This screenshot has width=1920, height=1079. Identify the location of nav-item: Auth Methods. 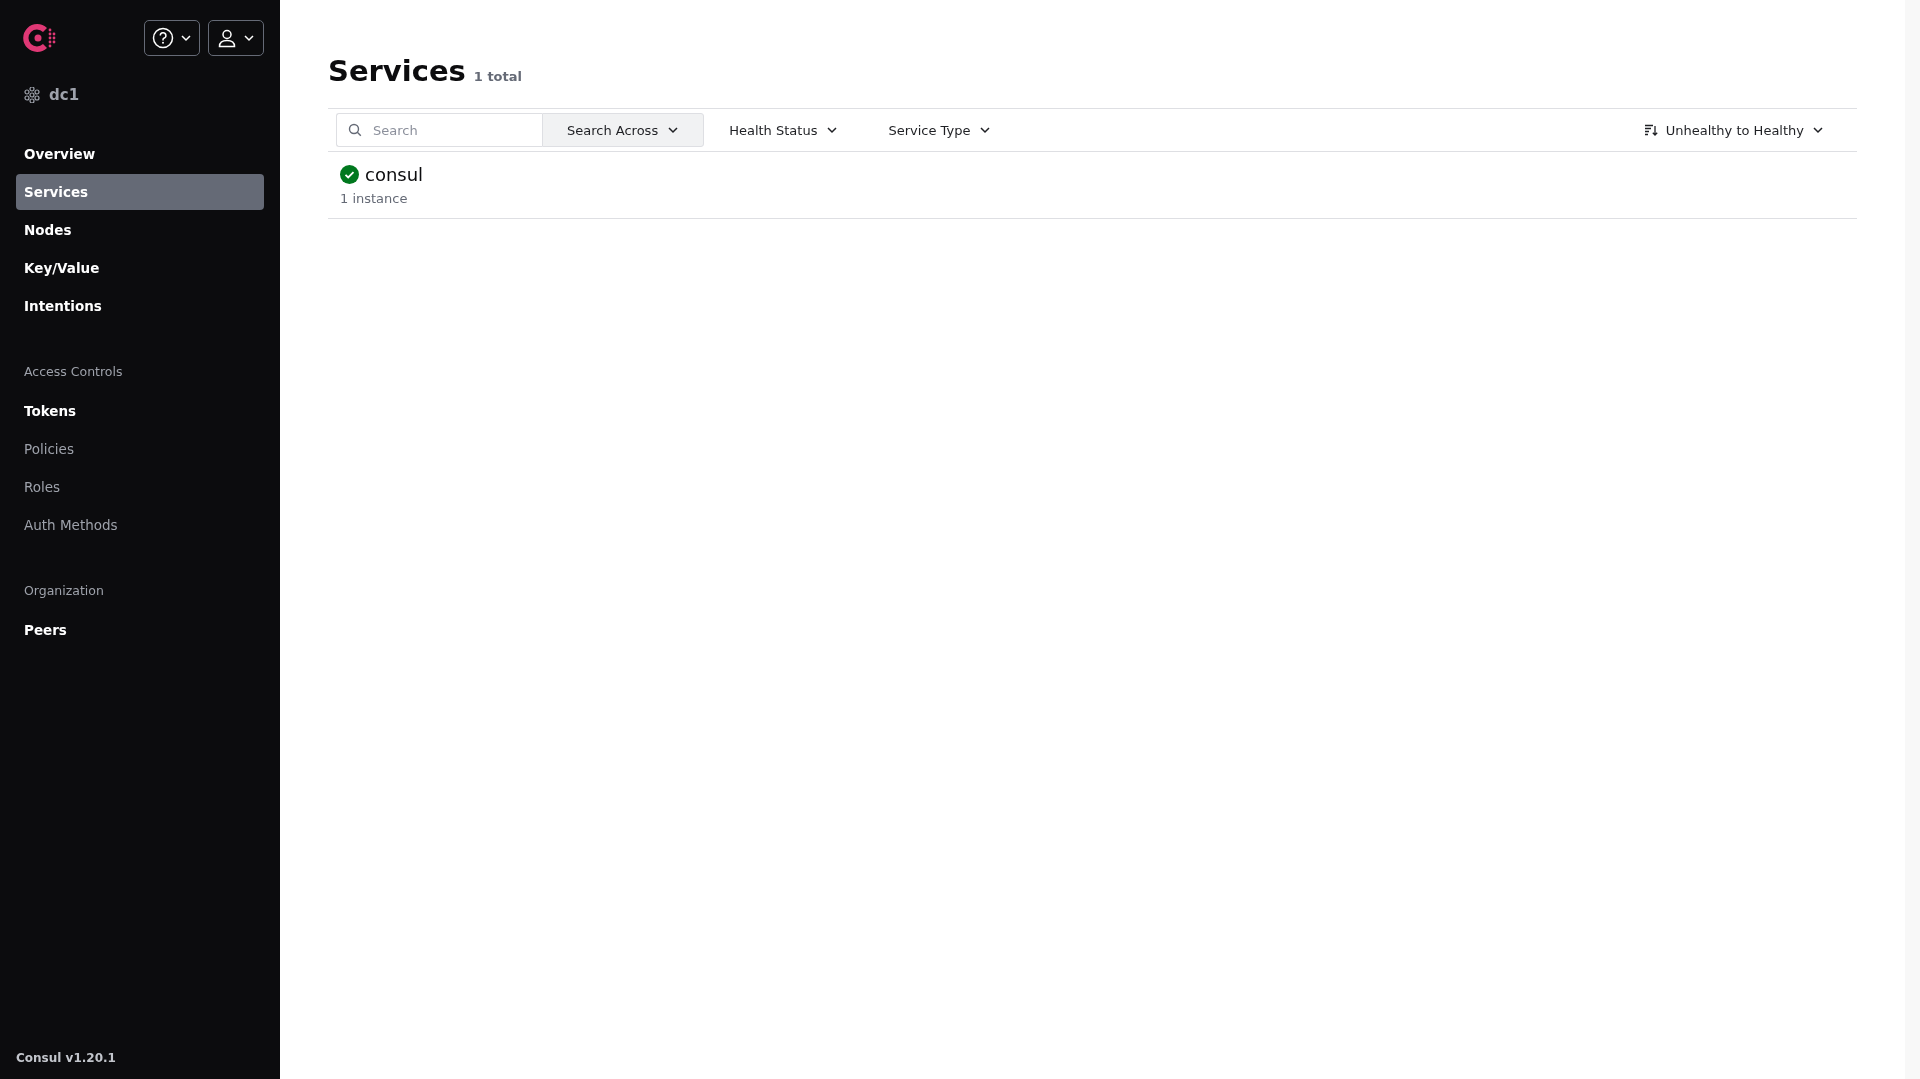
(140, 525).